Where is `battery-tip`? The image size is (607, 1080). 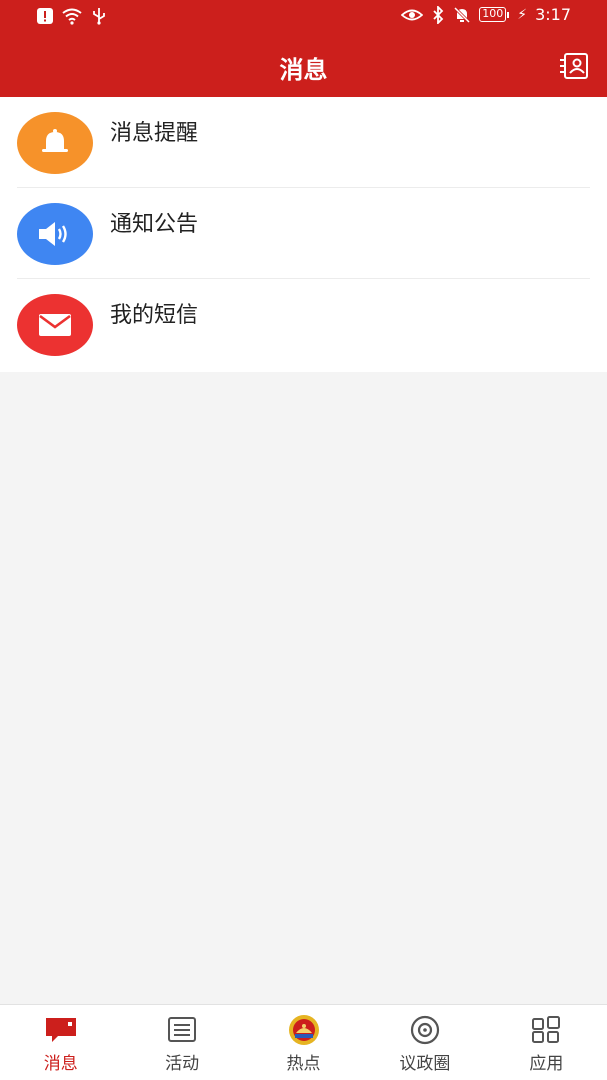 battery-tip is located at coordinates (508, 14).